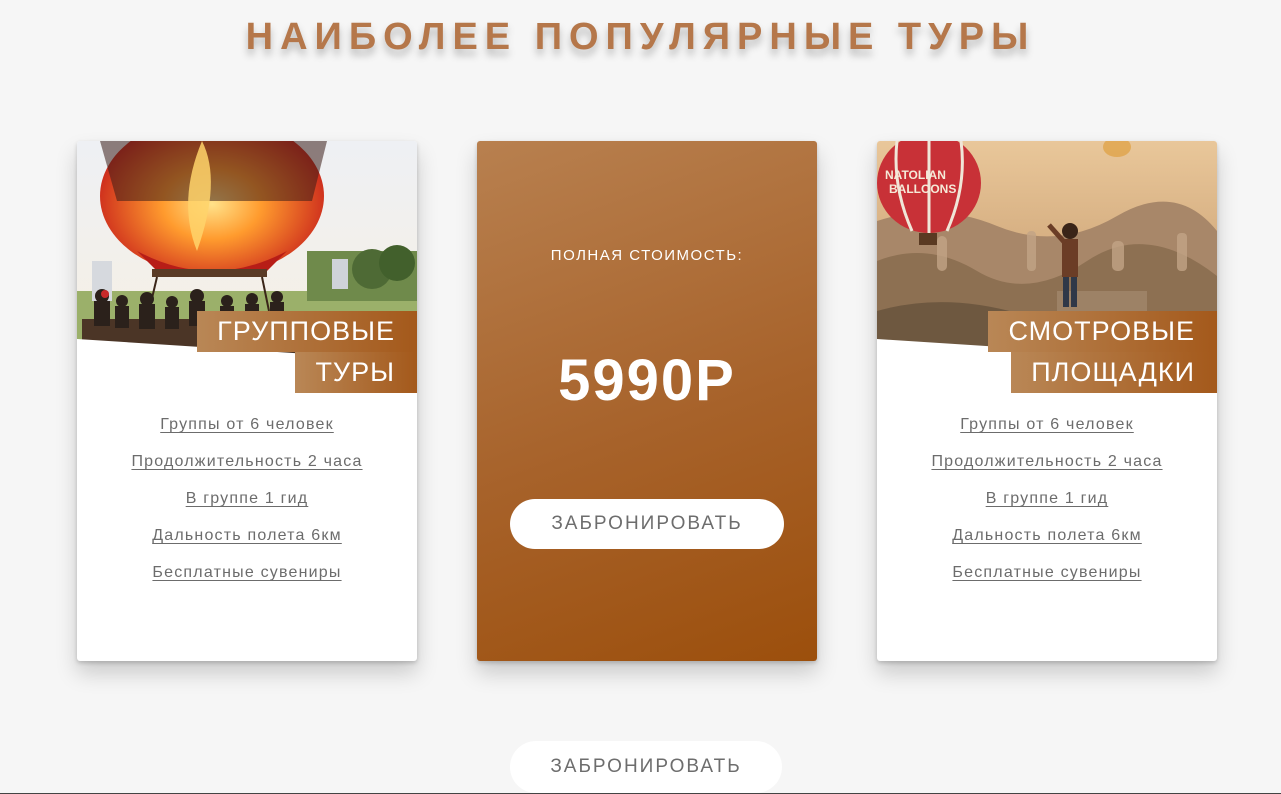  Describe the element at coordinates (647, 380) in the screenshot. I see `price-value: 5990Р` at that location.